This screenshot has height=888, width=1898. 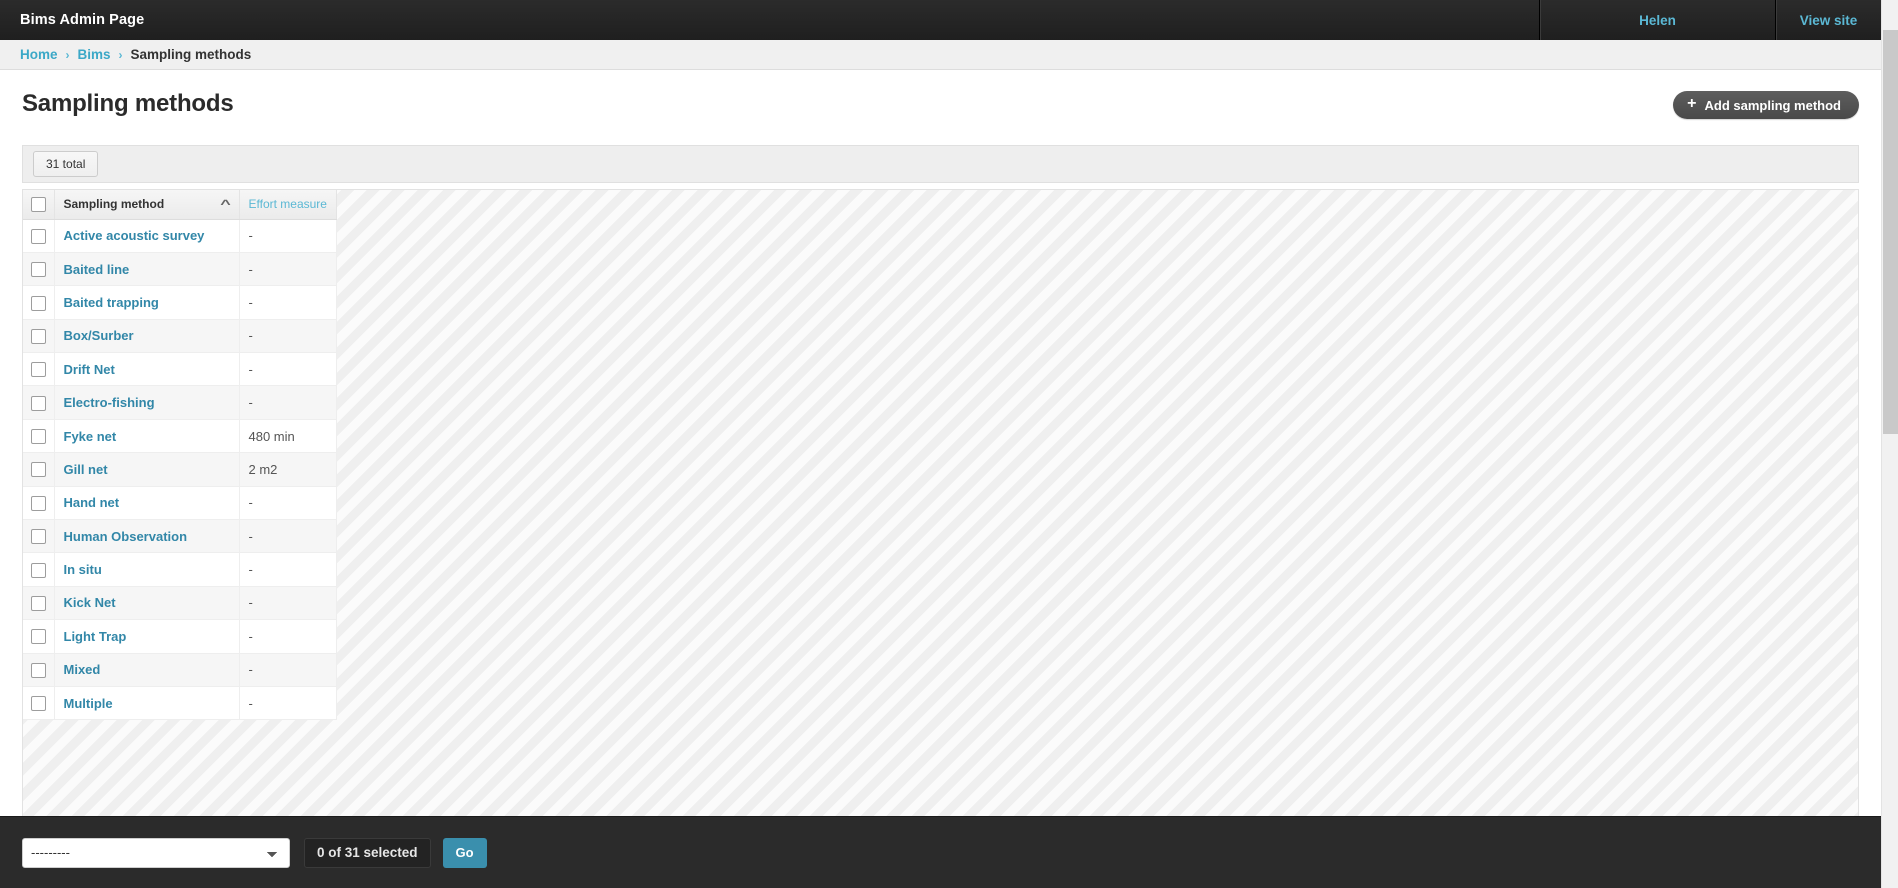 I want to click on add-sampling-method-label: Add sampling method, so click(x=1773, y=105).